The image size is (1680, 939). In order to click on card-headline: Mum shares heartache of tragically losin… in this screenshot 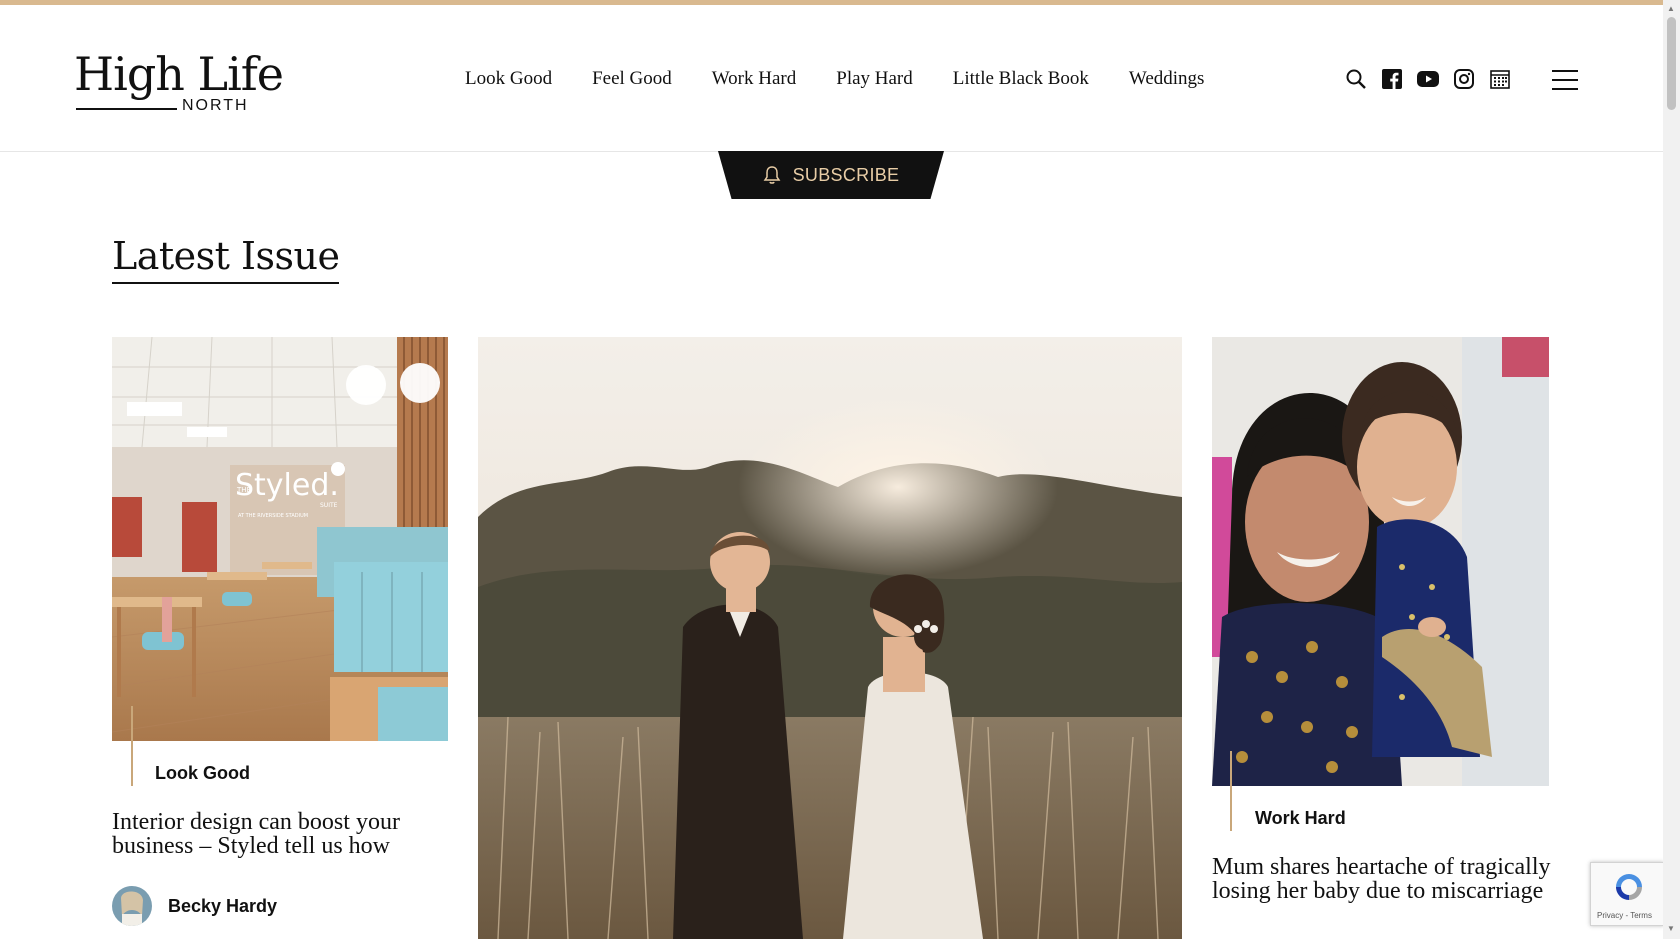, I will do `click(1384, 879)`.